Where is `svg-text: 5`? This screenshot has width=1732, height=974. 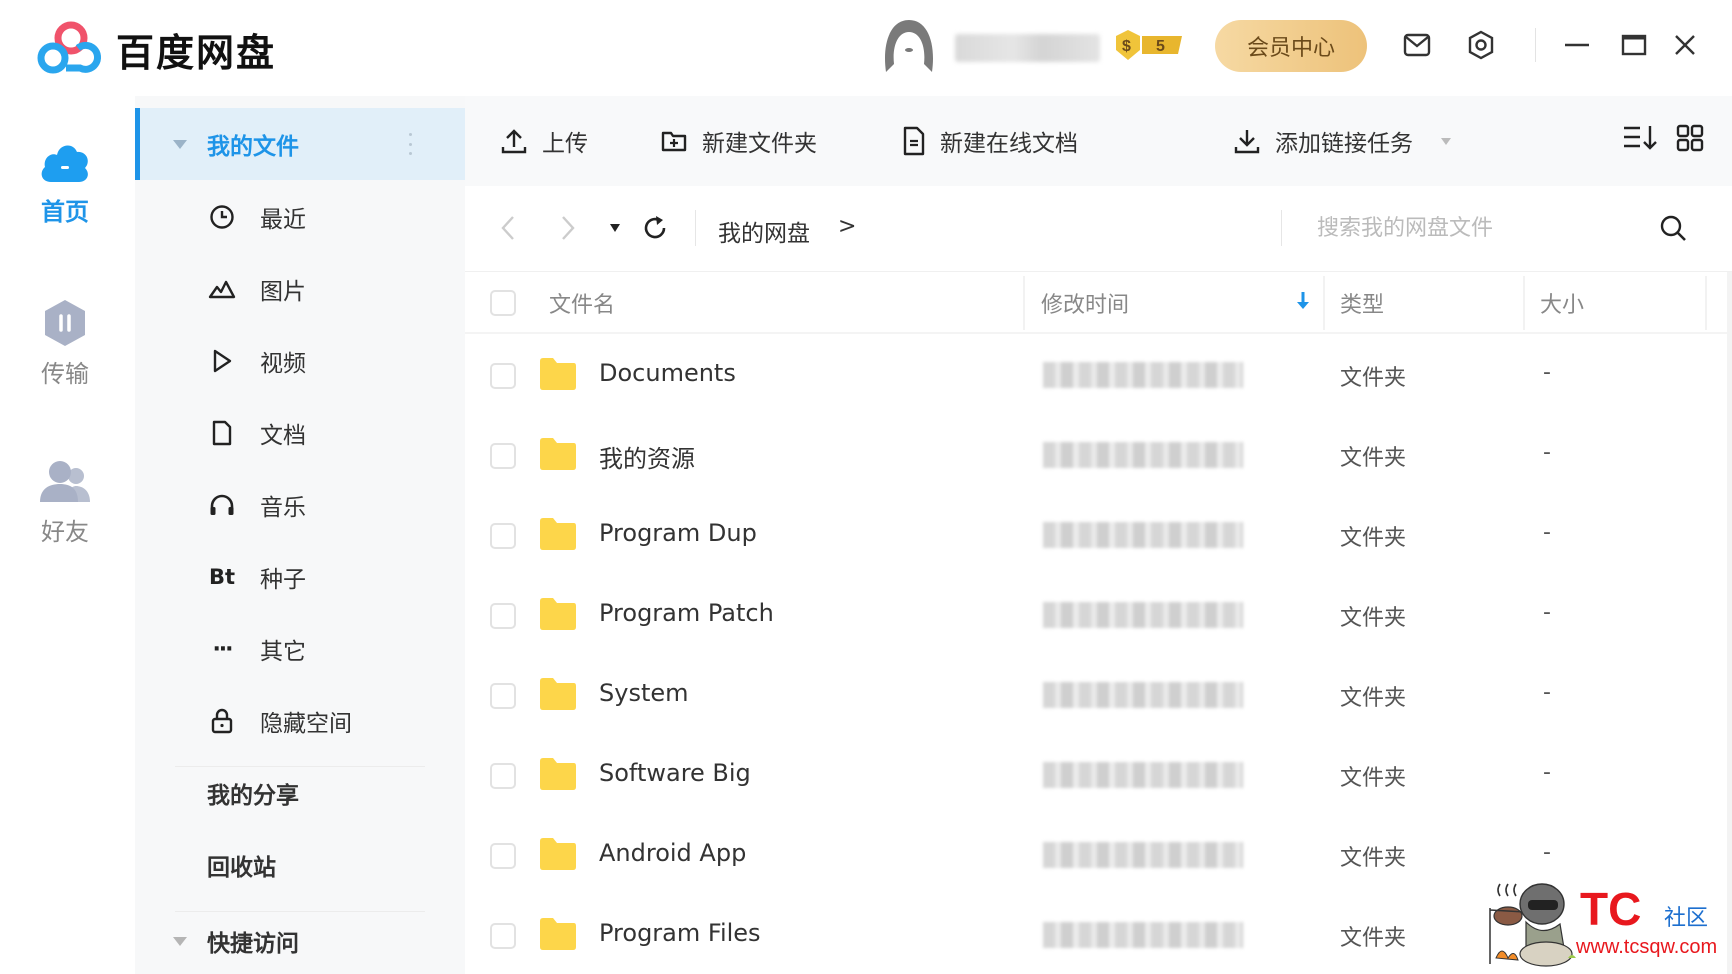
svg-text: 5 is located at coordinates (1160, 46).